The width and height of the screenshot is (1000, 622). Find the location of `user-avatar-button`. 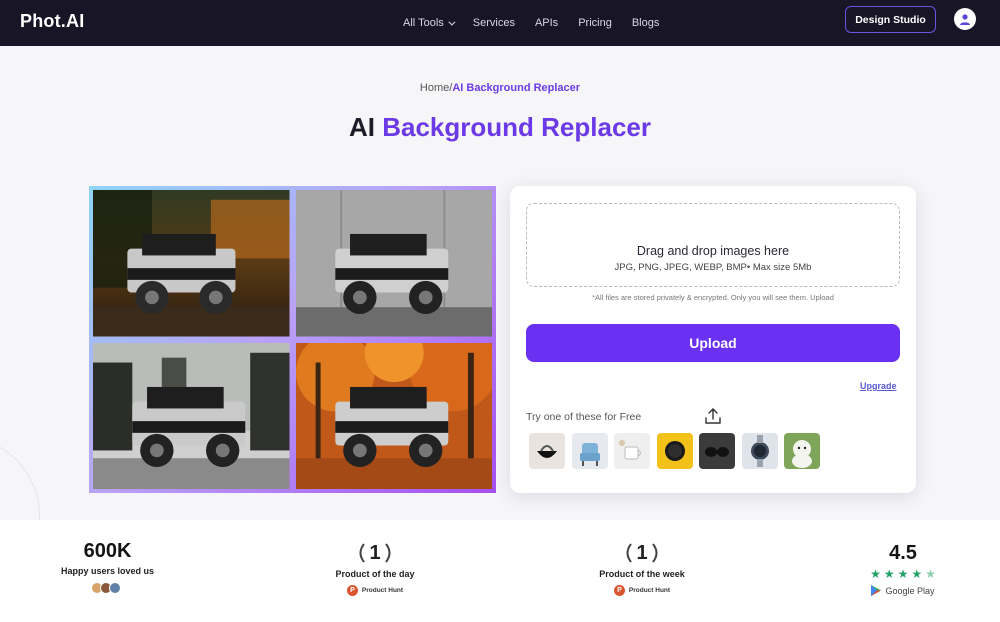

user-avatar-button is located at coordinates (965, 19).